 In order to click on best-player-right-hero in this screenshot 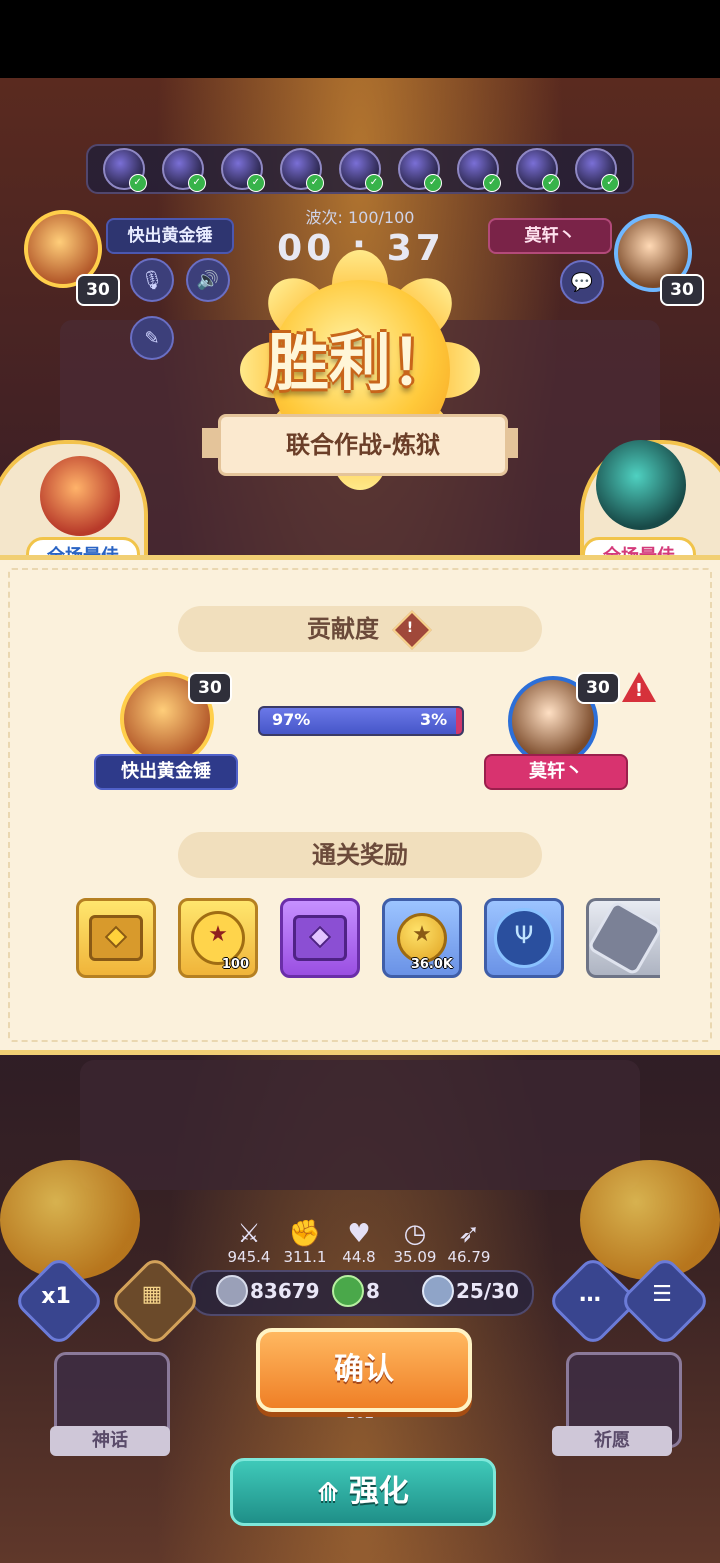, I will do `click(641, 485)`.